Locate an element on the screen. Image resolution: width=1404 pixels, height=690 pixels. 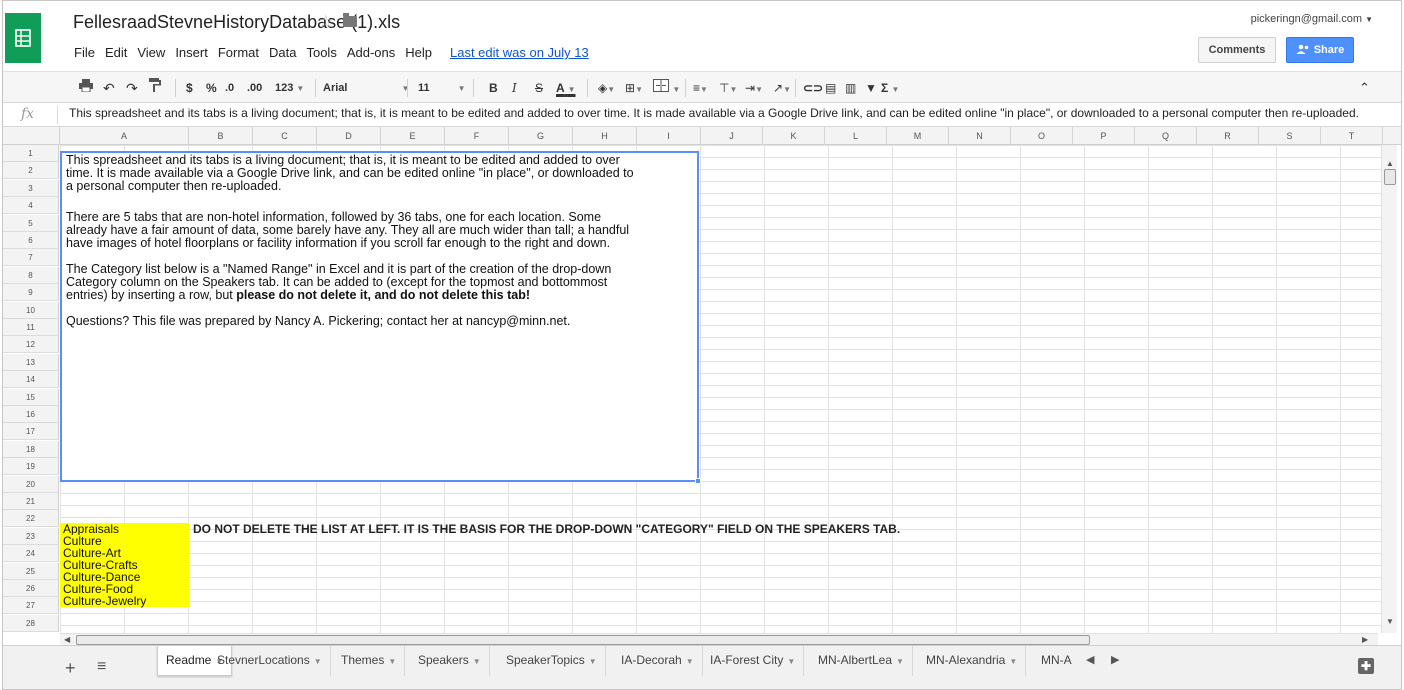
fill-handle is located at coordinates (698, 481).